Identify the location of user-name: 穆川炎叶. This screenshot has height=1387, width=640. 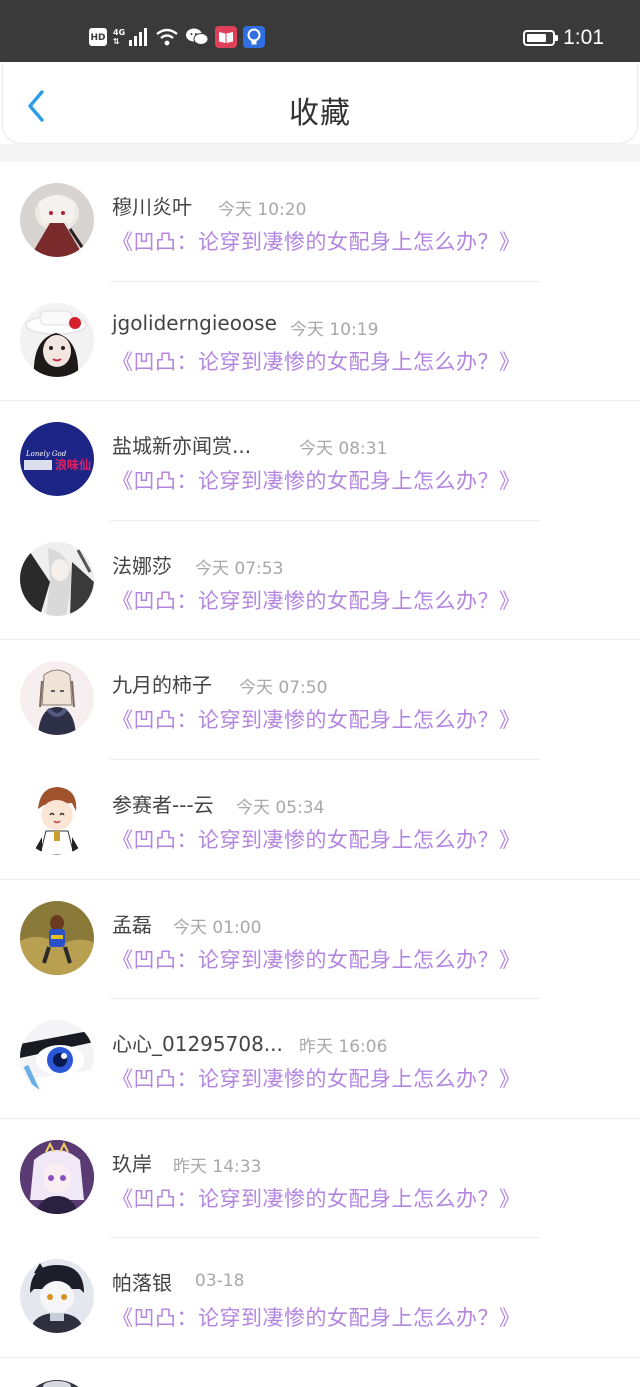
(152, 205).